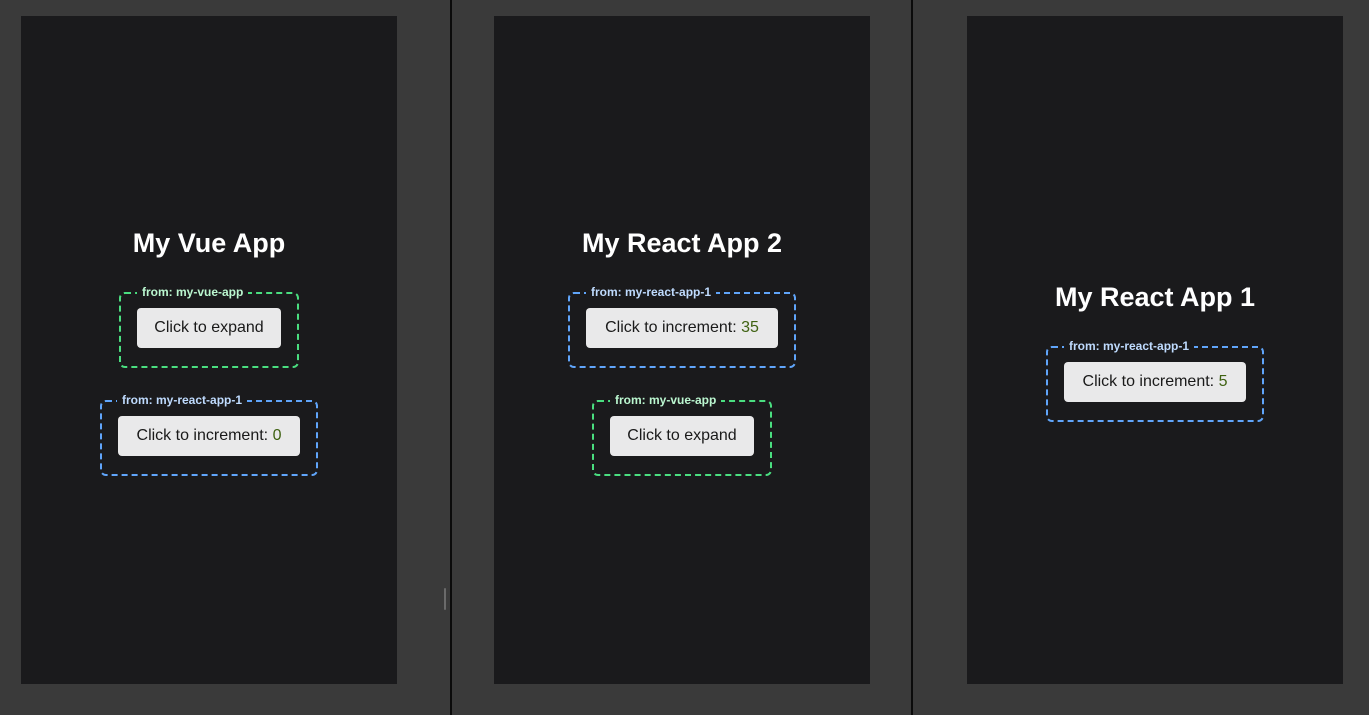 The width and height of the screenshot is (1369, 715). I want to click on counter-value: 5, so click(1223, 381).